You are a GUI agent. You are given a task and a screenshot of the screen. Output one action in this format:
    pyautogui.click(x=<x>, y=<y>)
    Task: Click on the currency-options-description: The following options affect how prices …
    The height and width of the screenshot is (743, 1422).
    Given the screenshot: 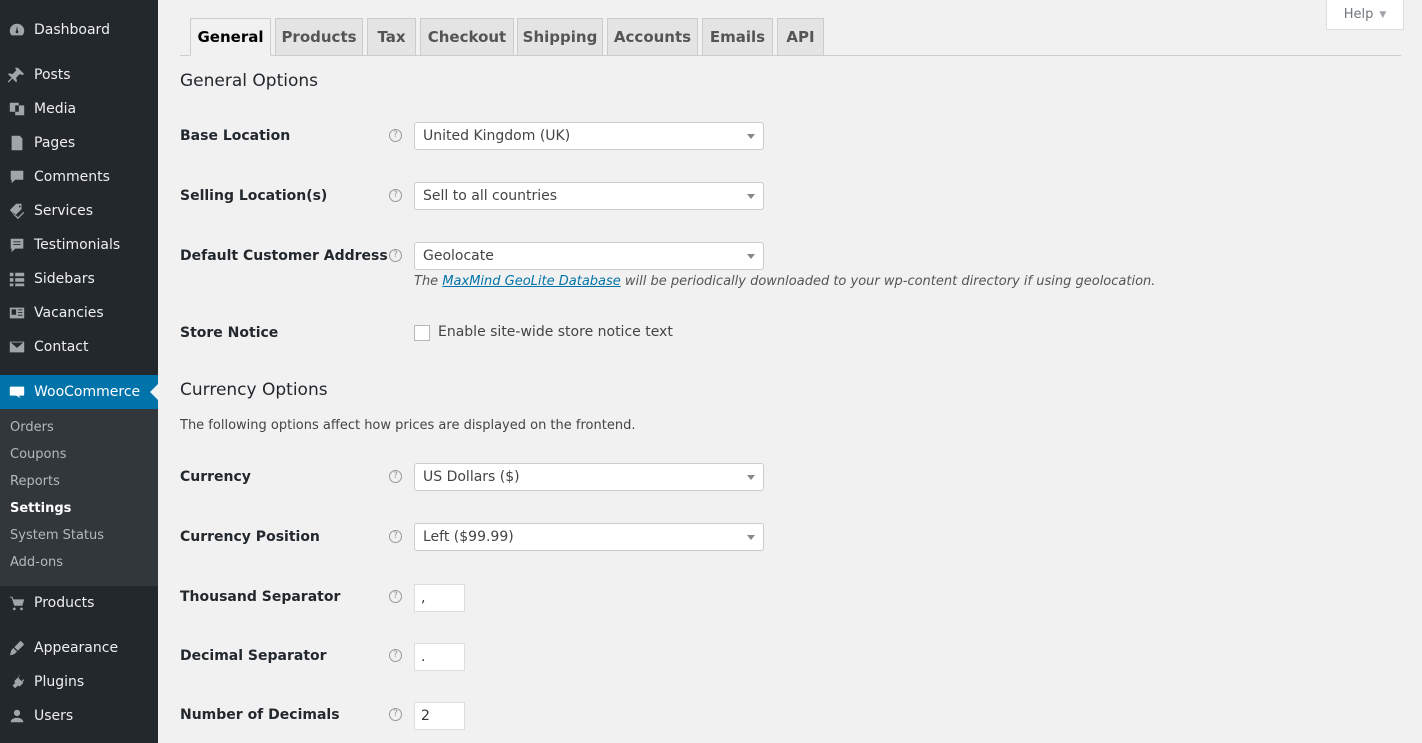 What is the action you would take?
    pyautogui.click(x=408, y=425)
    